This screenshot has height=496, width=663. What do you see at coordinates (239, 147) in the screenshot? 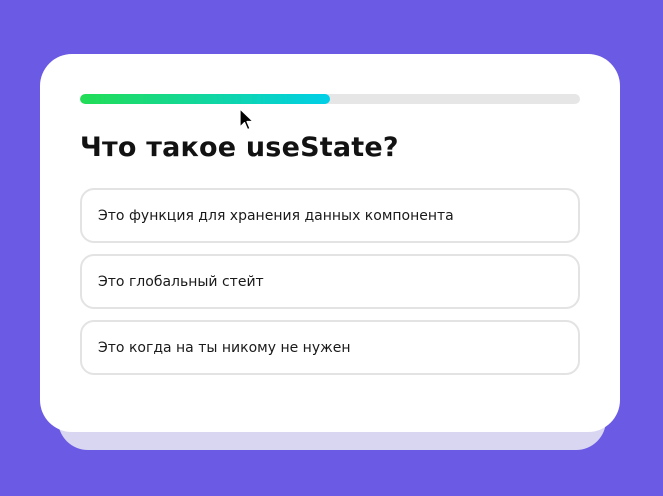
I see `question-title: Что такое useState?` at bounding box center [239, 147].